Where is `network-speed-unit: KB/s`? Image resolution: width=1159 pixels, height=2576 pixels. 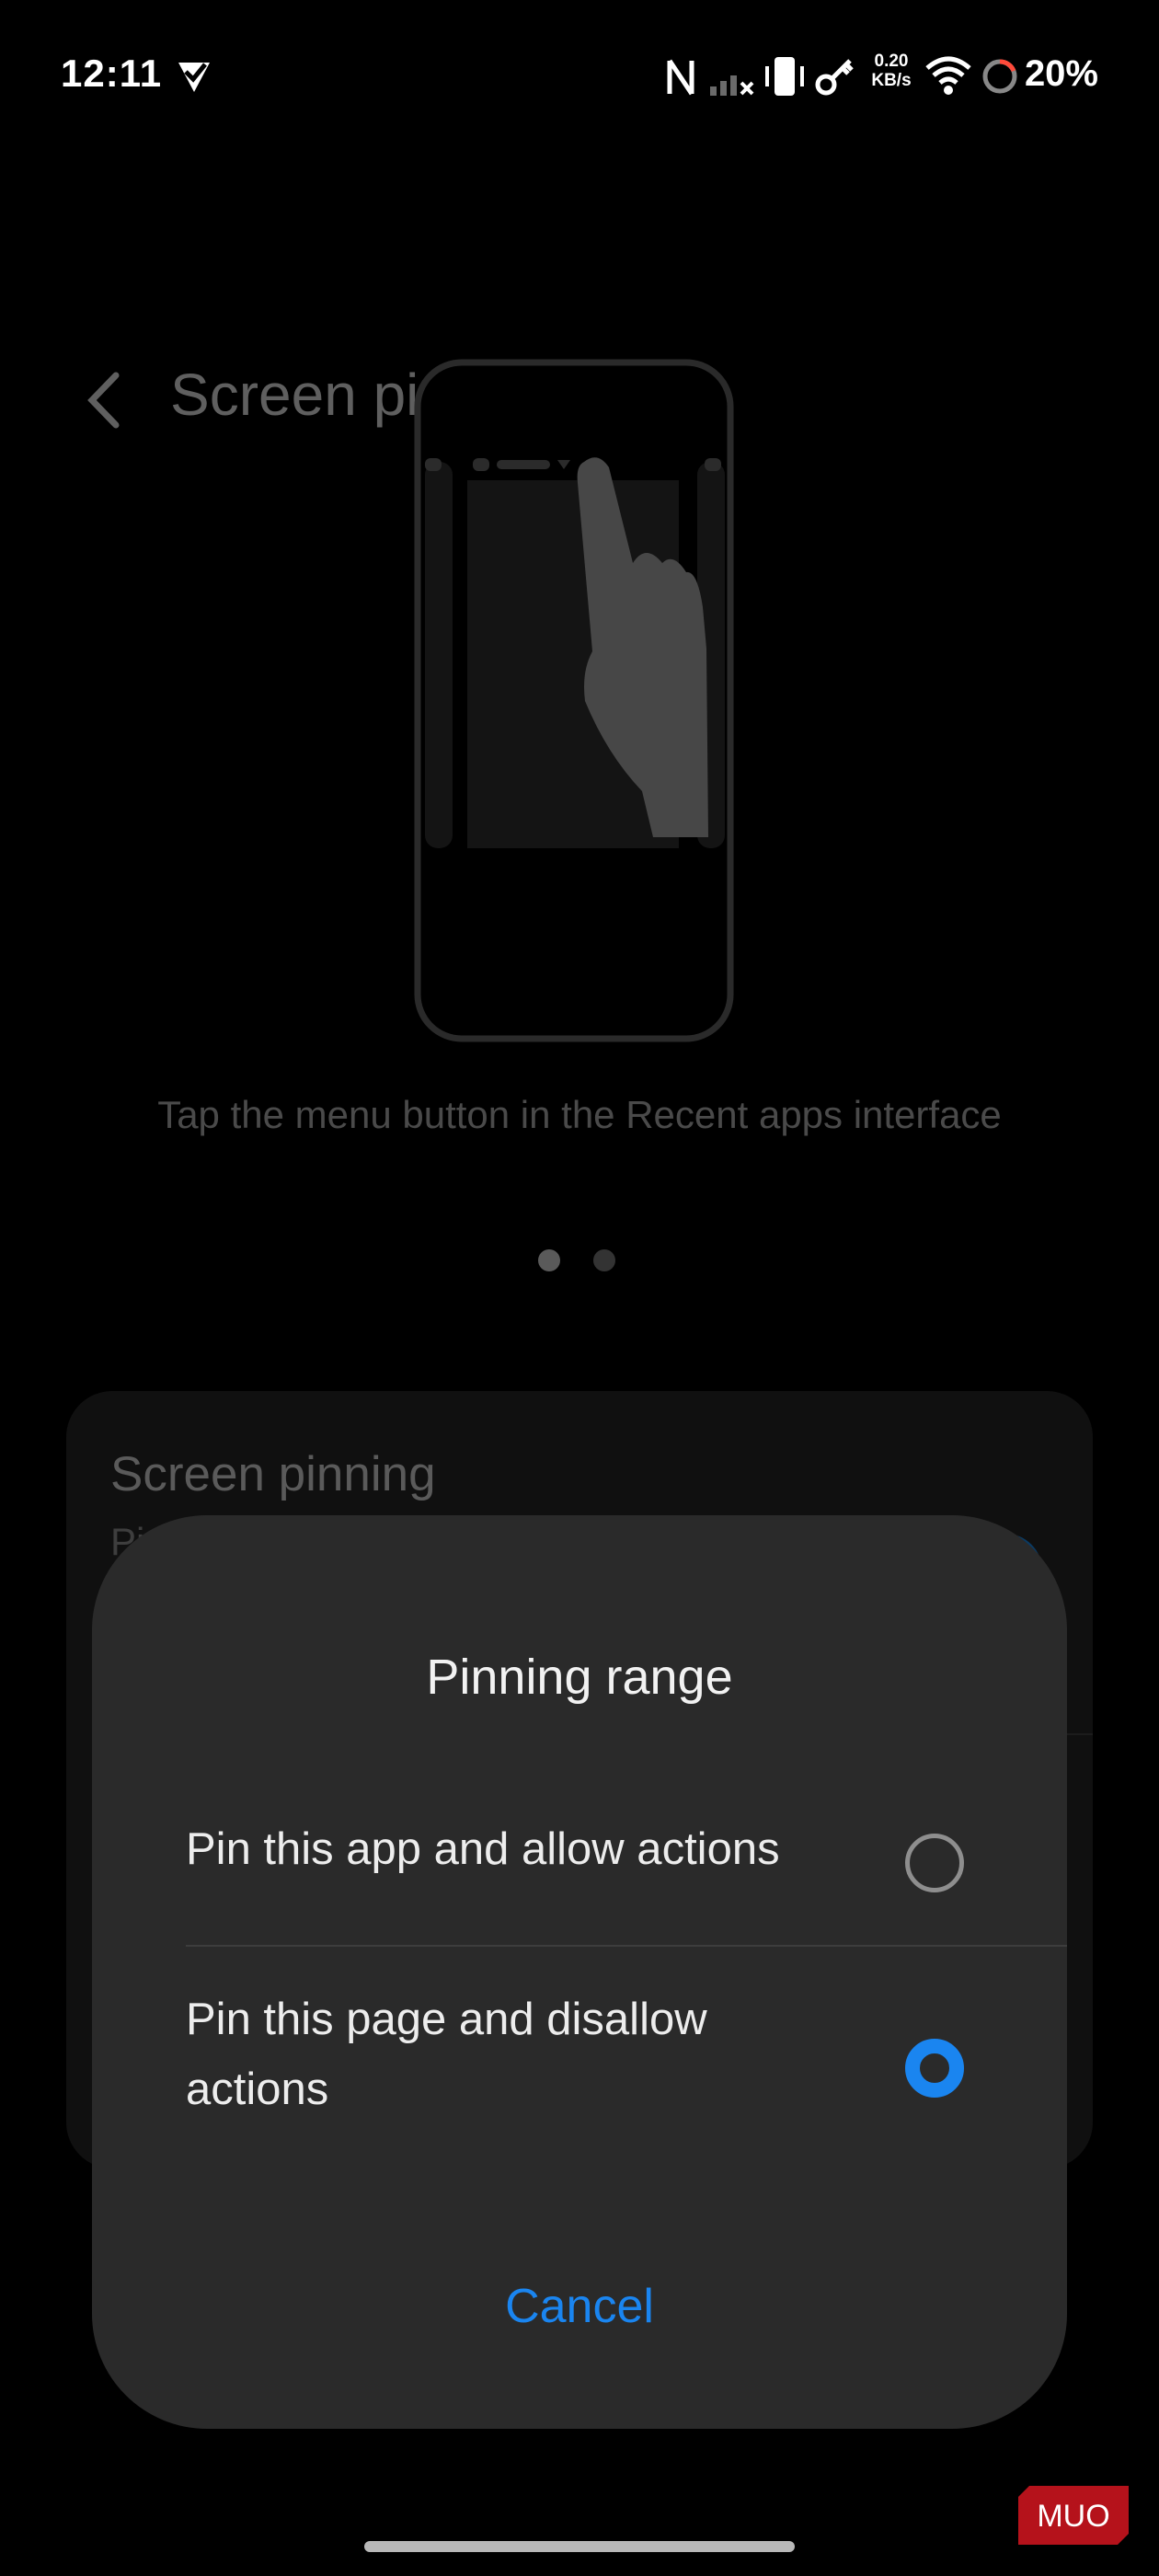
network-speed-unit: KB/s is located at coordinates (891, 80).